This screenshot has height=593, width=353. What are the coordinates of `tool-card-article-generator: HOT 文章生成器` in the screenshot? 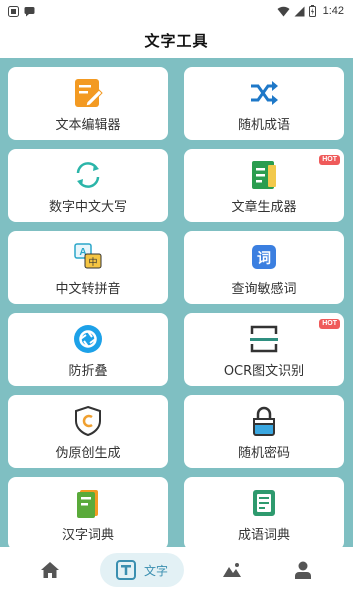 It's located at (264, 185).